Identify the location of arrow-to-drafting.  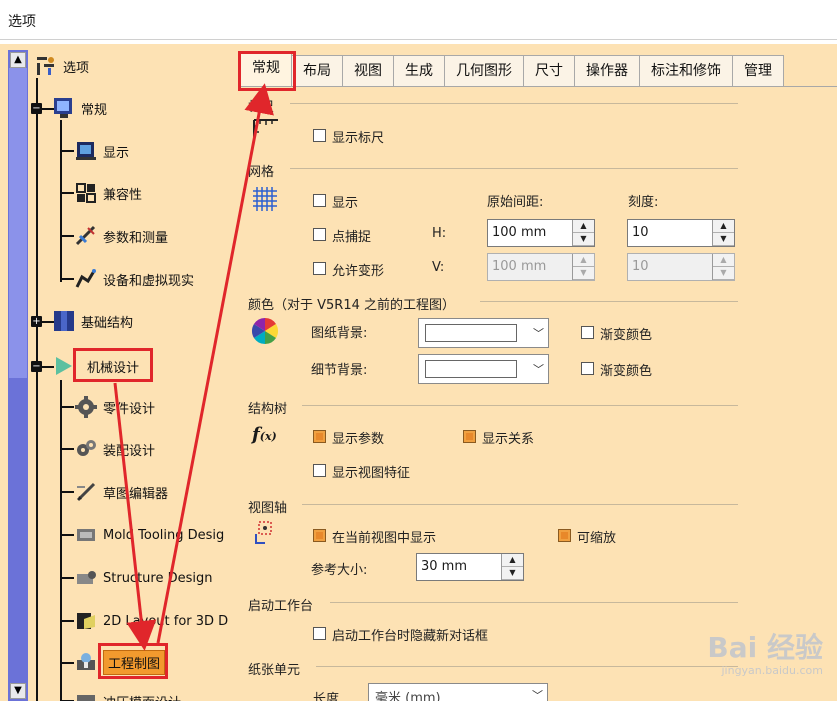
(135, 516).